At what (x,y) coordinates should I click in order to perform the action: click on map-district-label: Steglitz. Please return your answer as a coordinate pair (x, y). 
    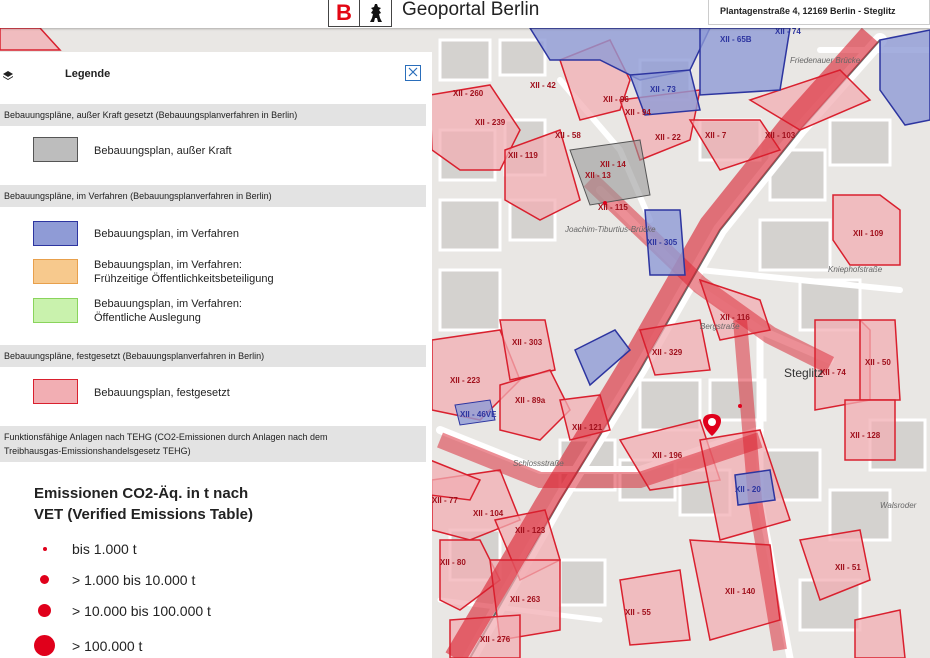
    Looking at the image, I should click on (803, 373).